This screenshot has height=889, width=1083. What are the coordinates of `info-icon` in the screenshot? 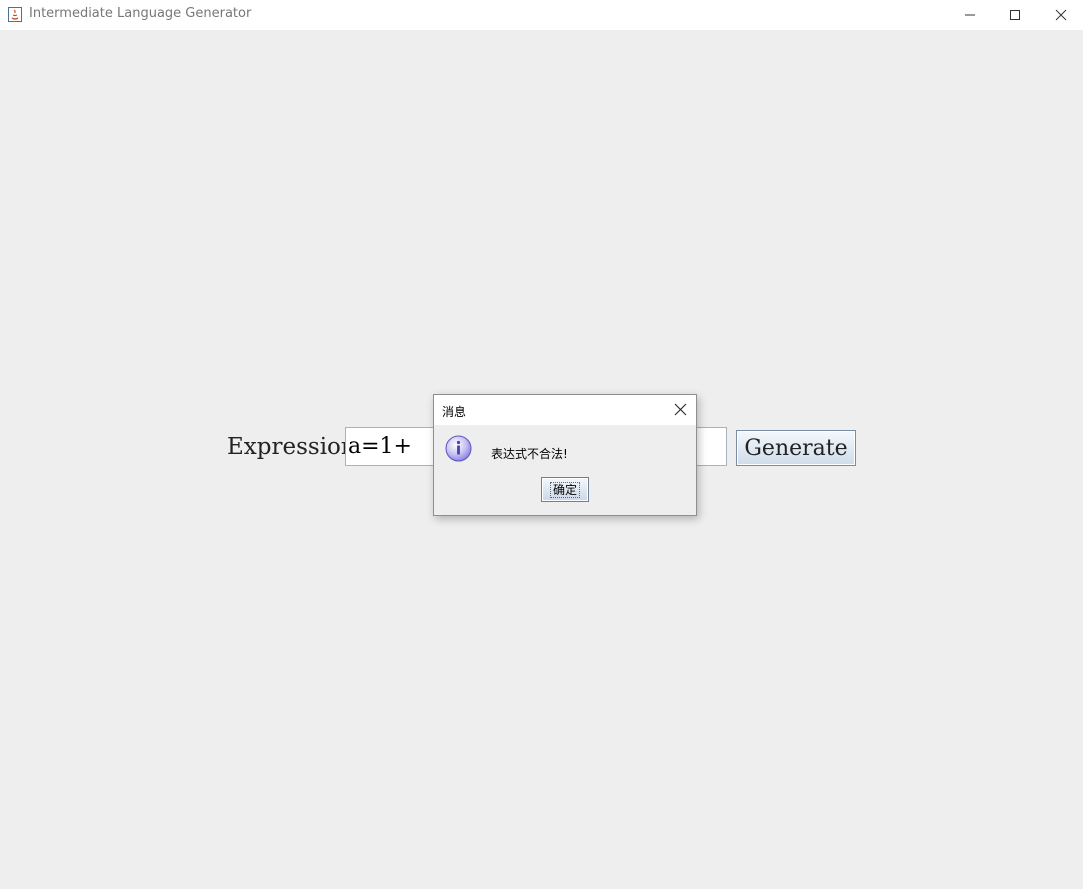 It's located at (458, 448).